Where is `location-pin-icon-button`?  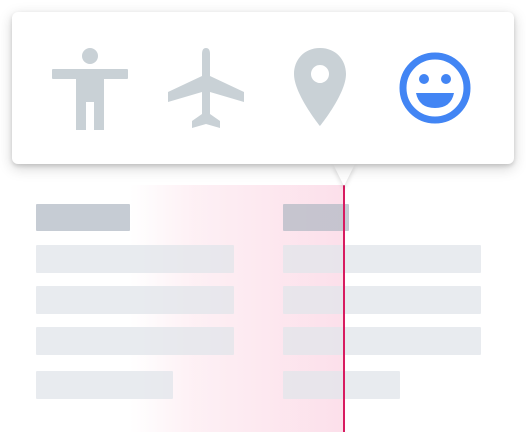 location-pin-icon-button is located at coordinates (320, 88).